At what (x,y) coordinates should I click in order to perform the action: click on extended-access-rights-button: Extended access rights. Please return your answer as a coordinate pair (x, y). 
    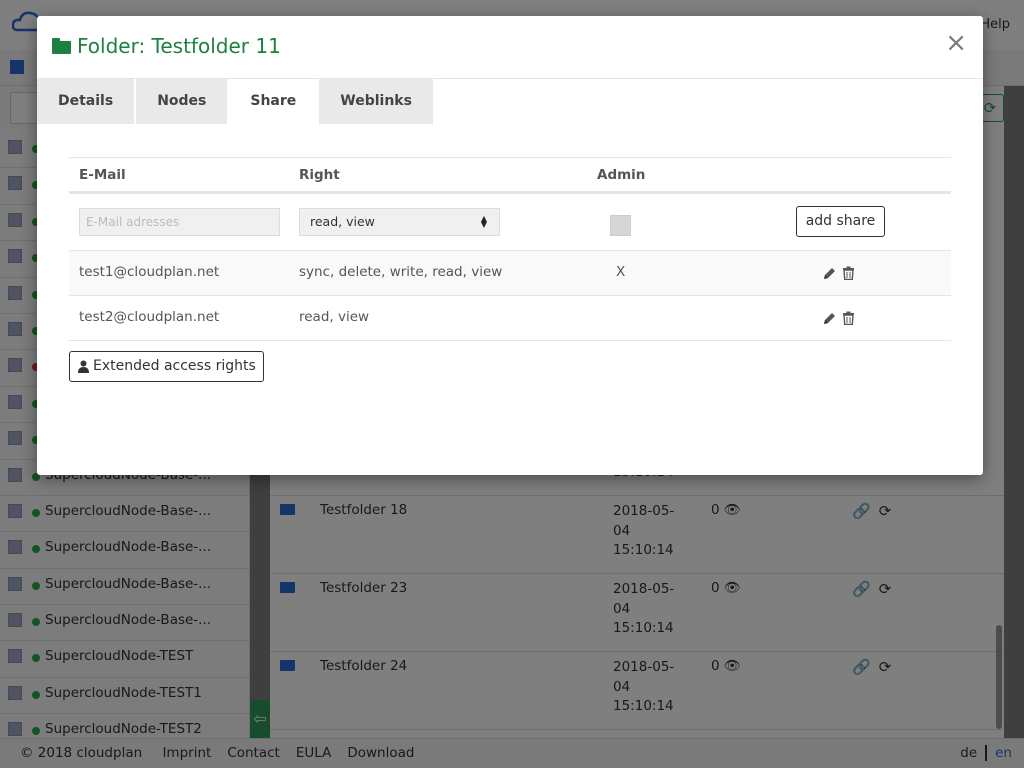
    Looking at the image, I should click on (166, 366).